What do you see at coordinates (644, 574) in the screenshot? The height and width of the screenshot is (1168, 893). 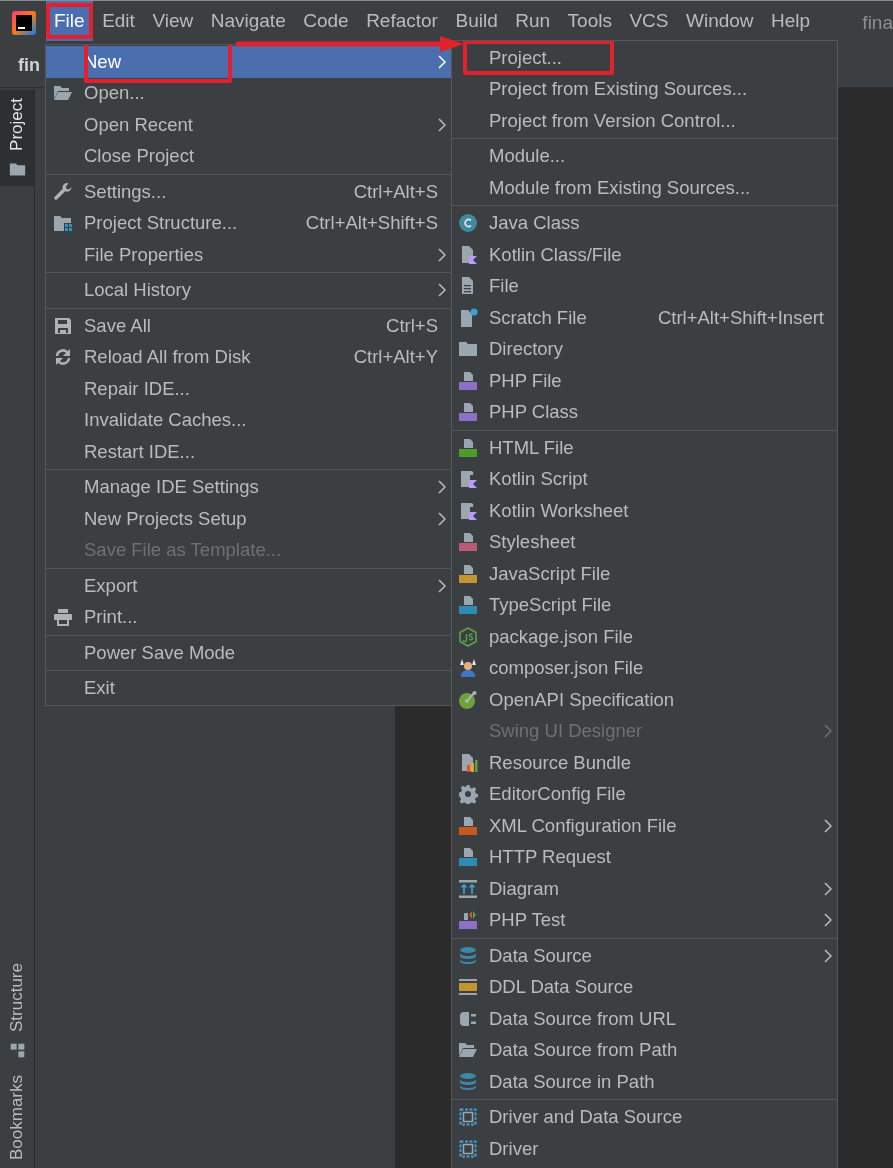 I see `menu-item: JavaScript File` at bounding box center [644, 574].